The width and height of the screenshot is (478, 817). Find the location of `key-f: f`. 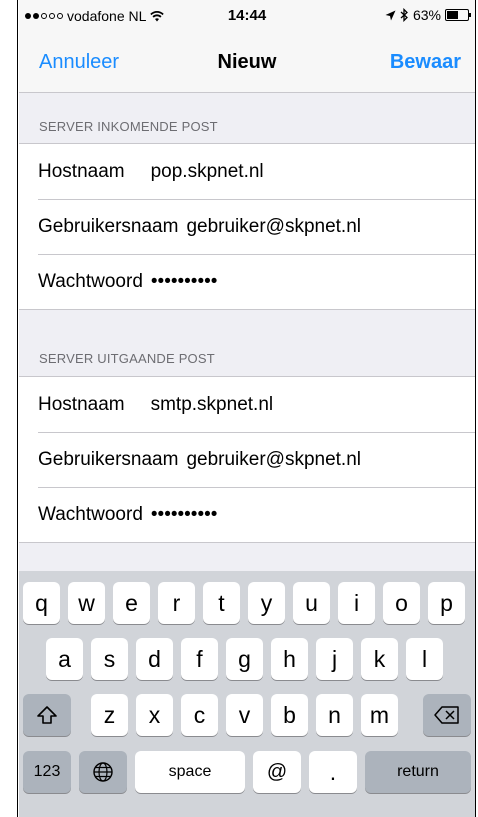

key-f: f is located at coordinates (199, 659).